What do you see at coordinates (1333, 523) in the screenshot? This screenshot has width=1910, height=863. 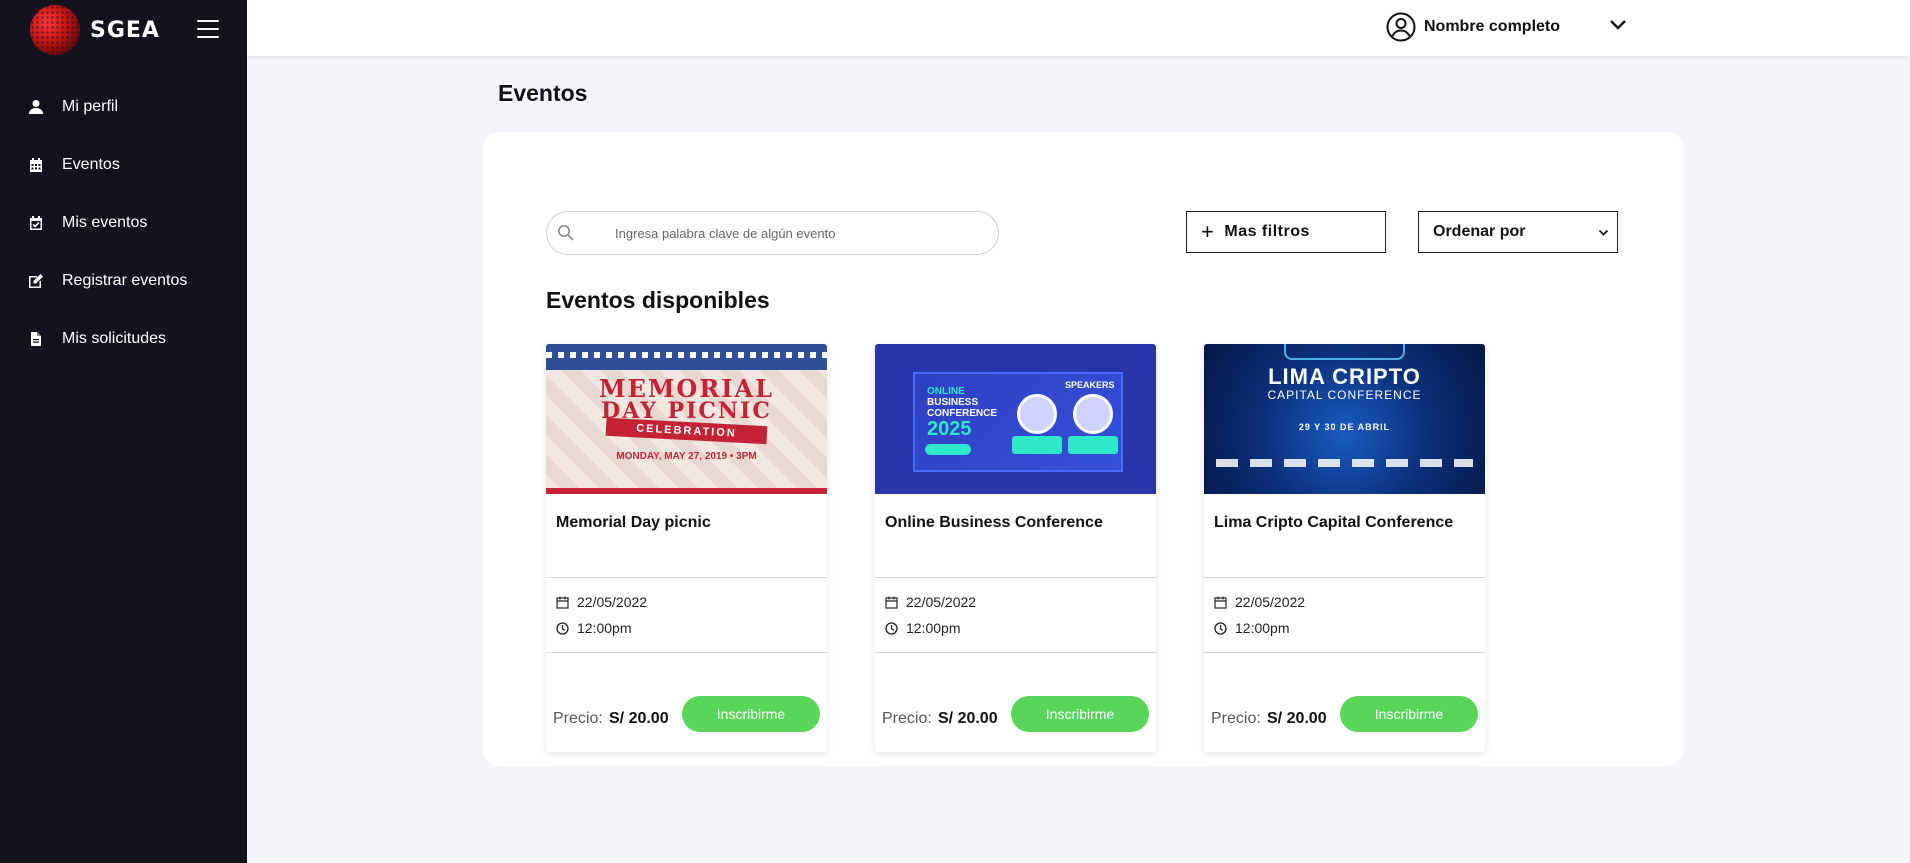 I see `event-title: Lima Cripto Capital Conference` at bounding box center [1333, 523].